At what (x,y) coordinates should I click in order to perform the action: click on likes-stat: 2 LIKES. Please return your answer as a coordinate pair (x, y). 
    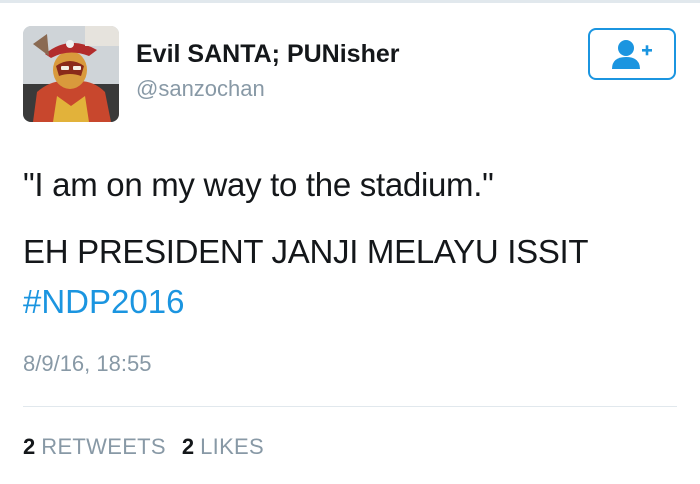
    Looking at the image, I should click on (223, 447).